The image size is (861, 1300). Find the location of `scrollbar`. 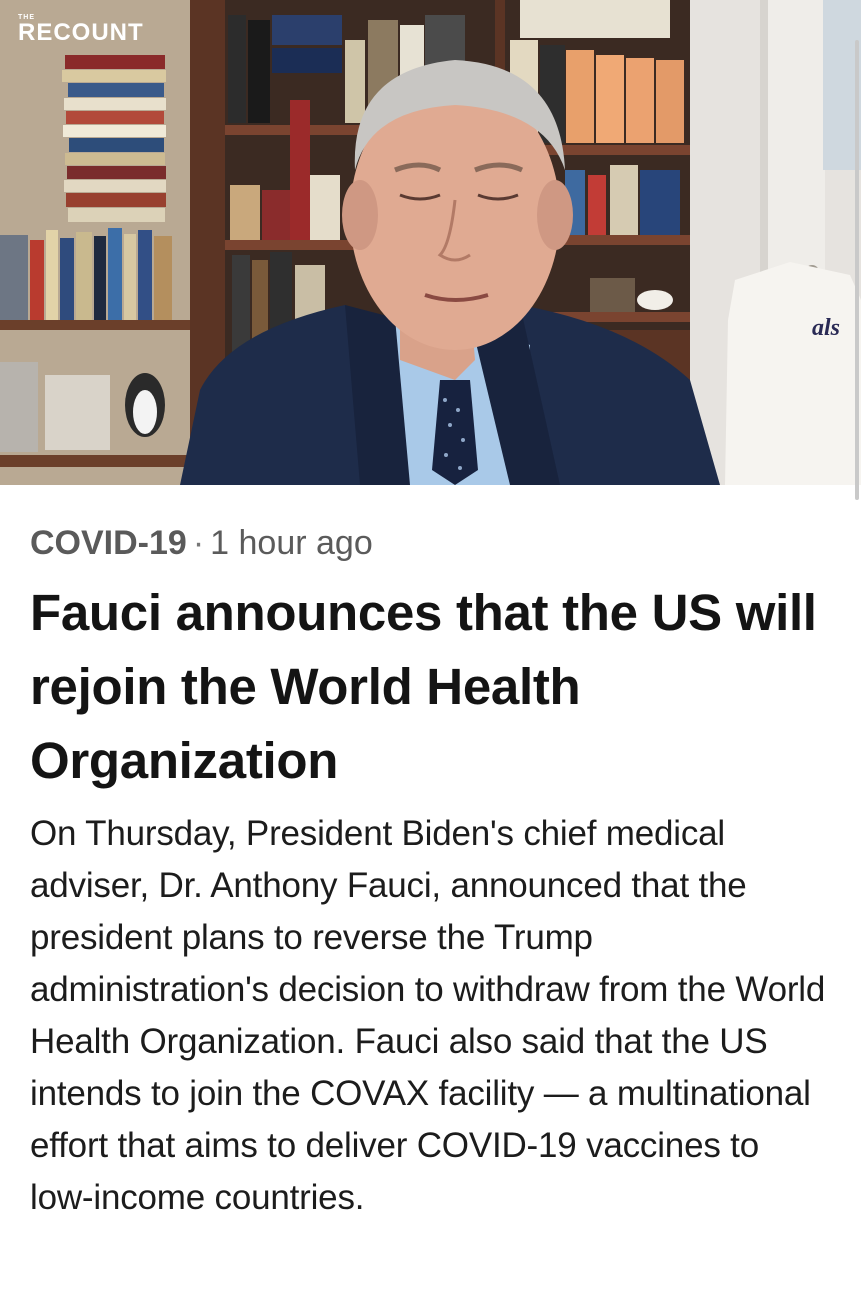

scrollbar is located at coordinates (857, 270).